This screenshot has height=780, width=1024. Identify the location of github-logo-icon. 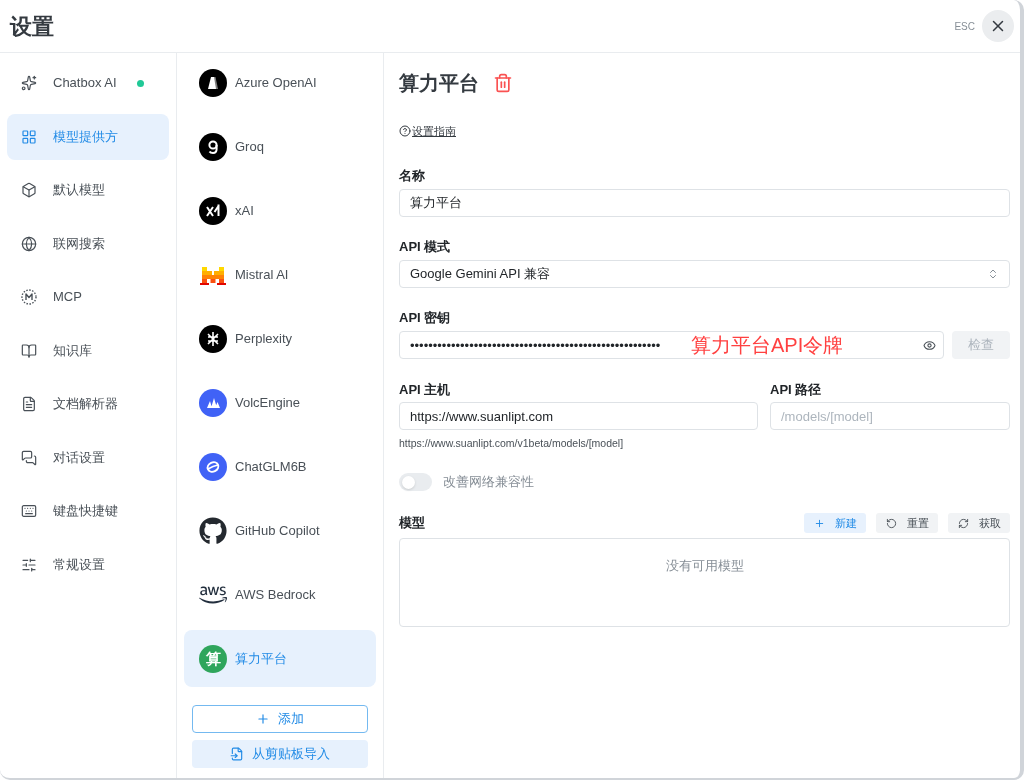
(213, 530).